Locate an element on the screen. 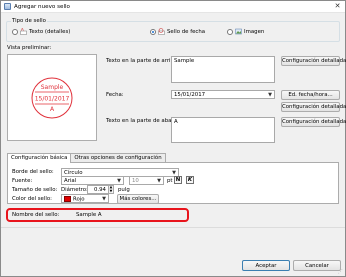  color-select-value: Rojo is located at coordinates (79, 199).